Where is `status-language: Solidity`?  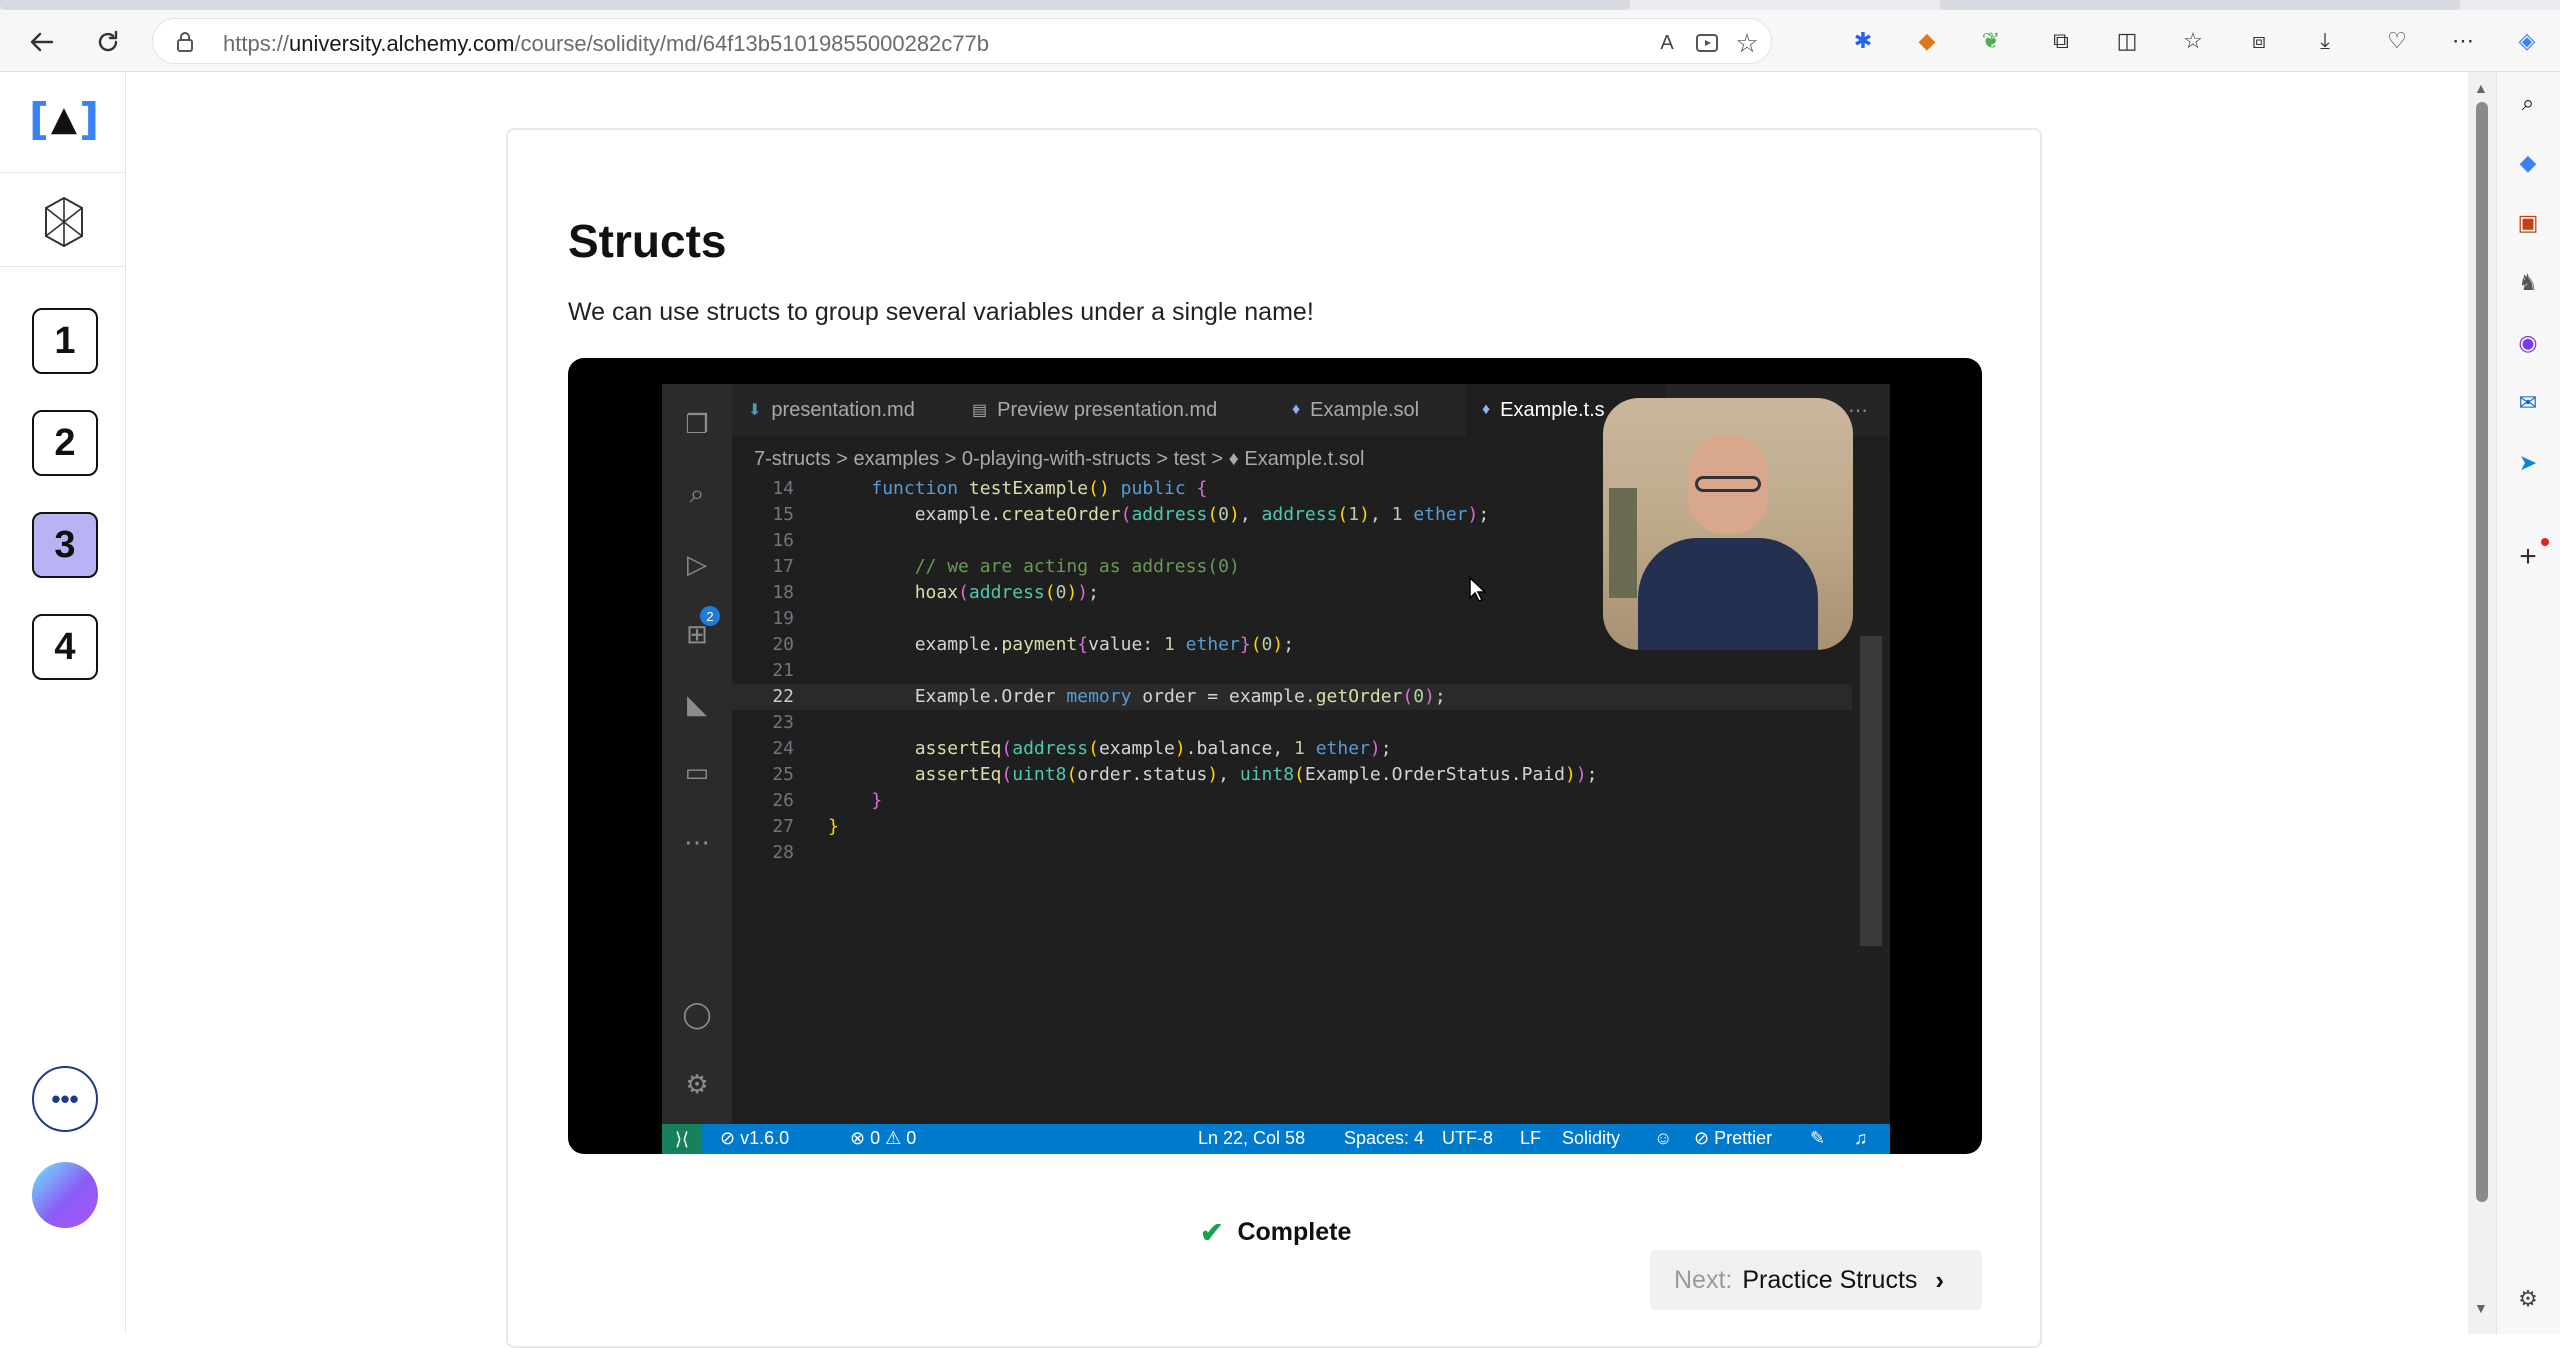
status-language: Solidity is located at coordinates (1591, 1138).